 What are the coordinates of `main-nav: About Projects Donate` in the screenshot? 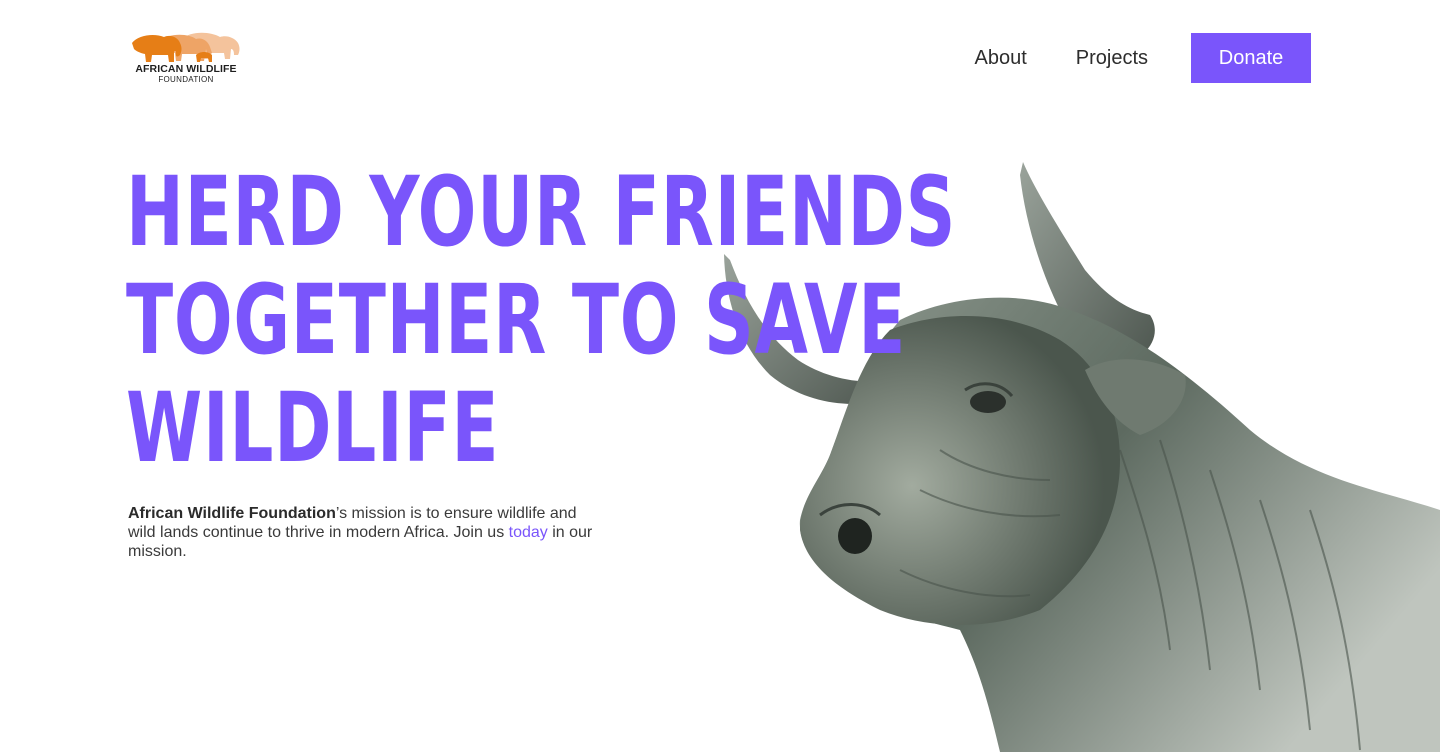 It's located at (1142, 58).